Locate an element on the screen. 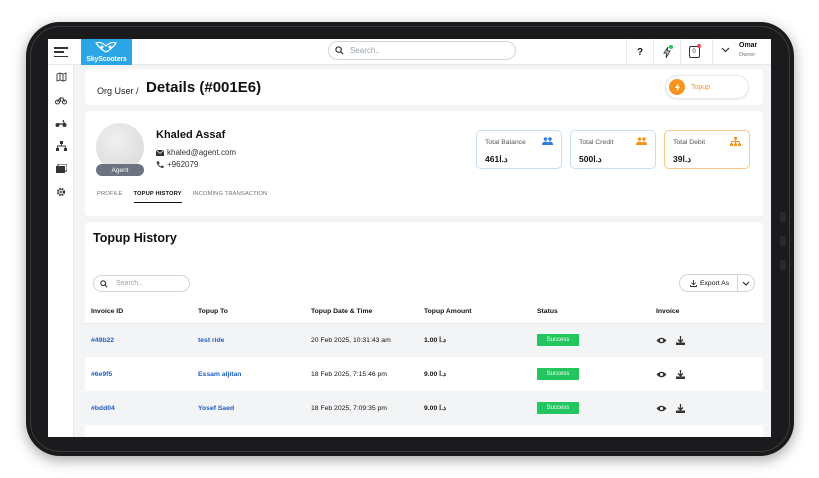 This screenshot has width=819, height=478. export-button: Export As is located at coordinates (708, 283).